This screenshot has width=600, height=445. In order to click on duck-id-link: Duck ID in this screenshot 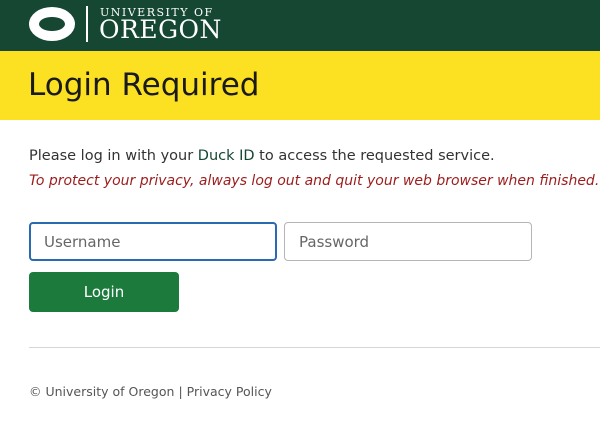, I will do `click(226, 156)`.